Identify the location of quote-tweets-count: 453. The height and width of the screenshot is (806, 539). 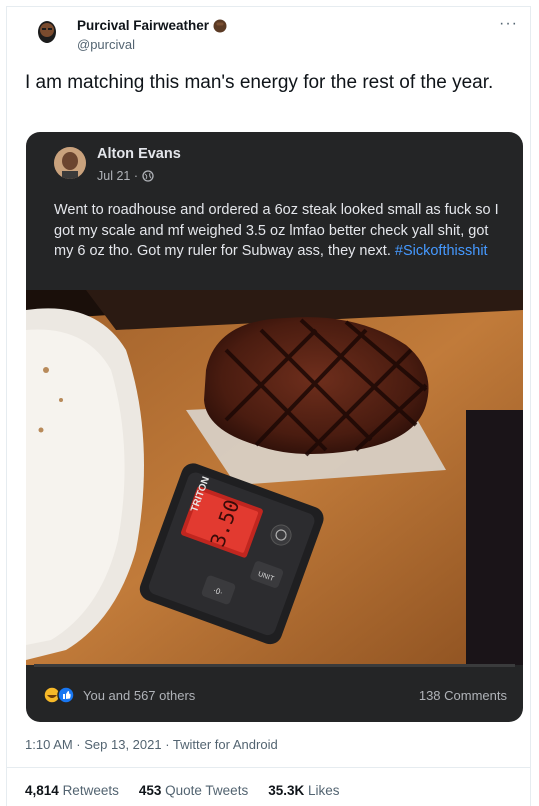
(150, 790).